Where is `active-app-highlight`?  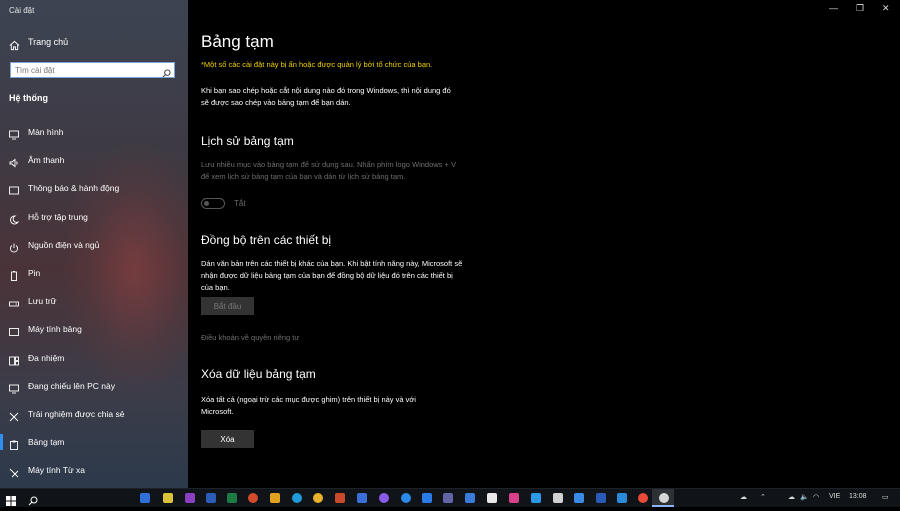 active-app-highlight is located at coordinates (663, 498).